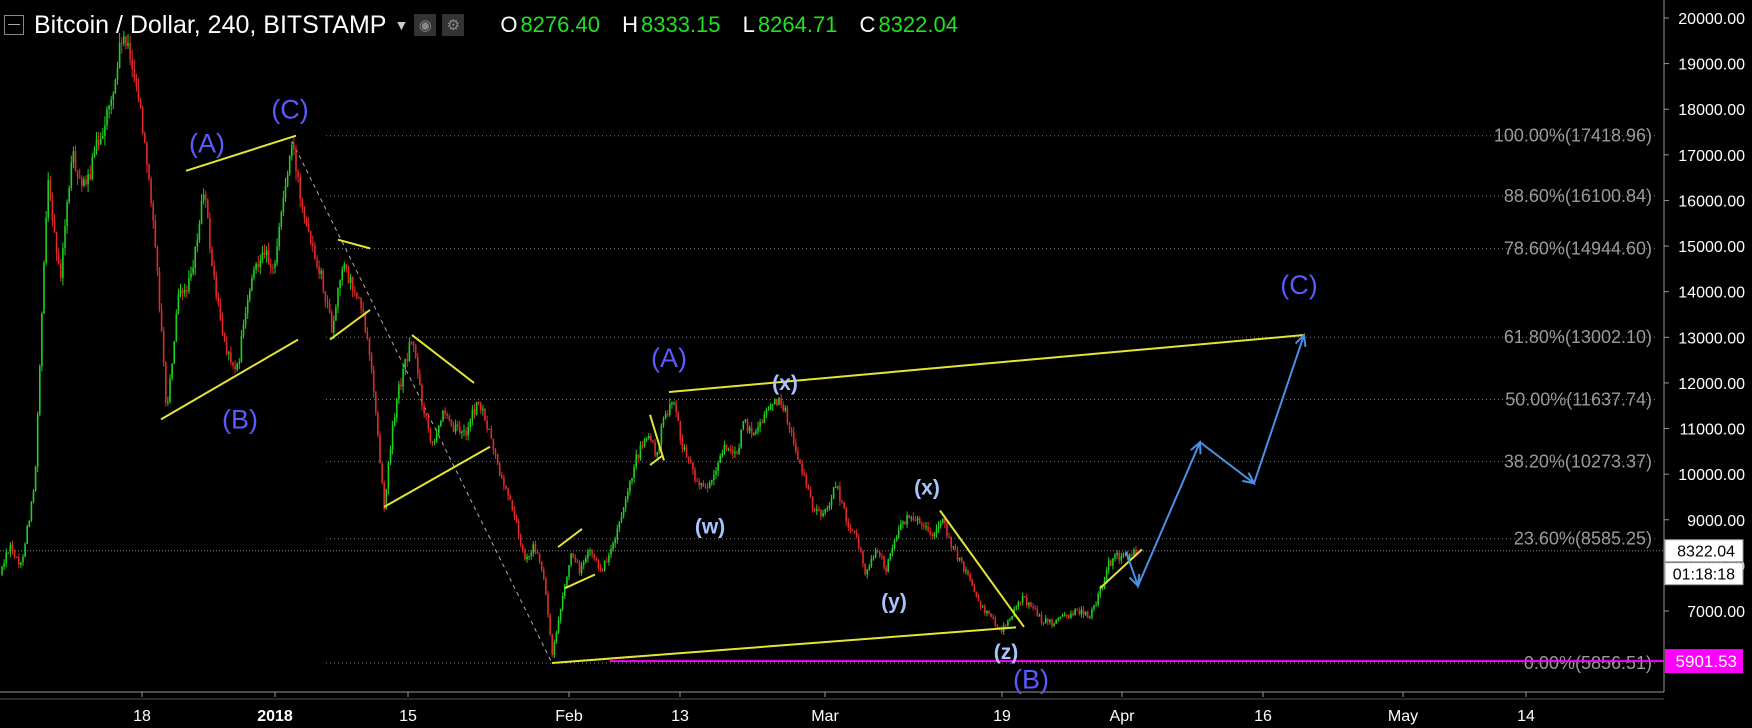 The width and height of the screenshot is (1752, 728). I want to click on price-tick-label: 9000.00, so click(1716, 521).